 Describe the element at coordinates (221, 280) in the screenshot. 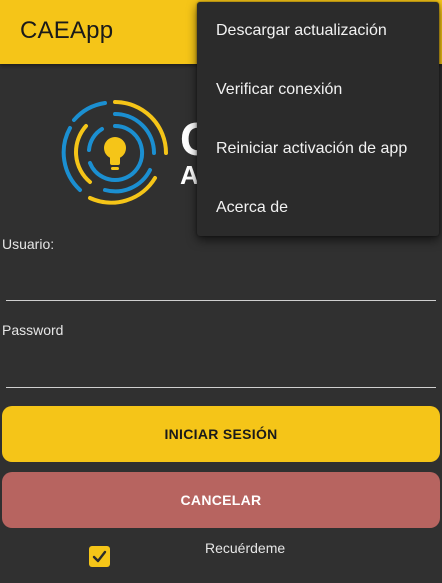

I see `username-input` at that location.